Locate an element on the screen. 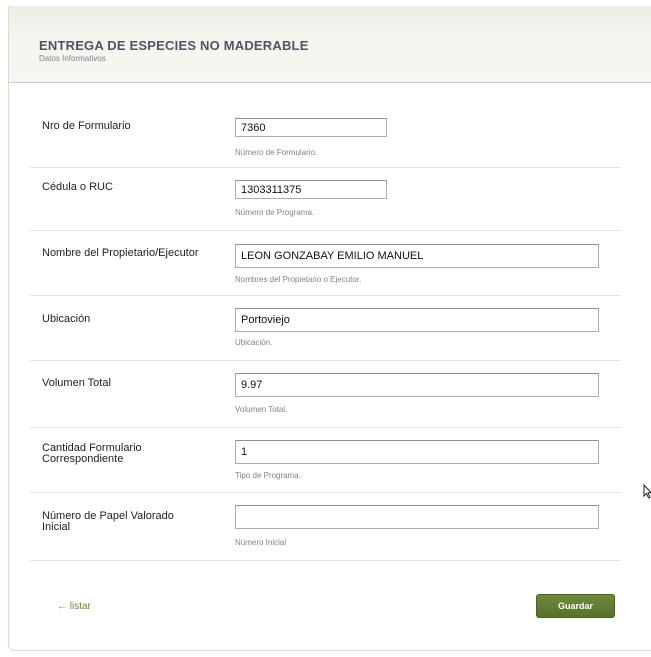 The width and height of the screenshot is (651, 657). field-label: Número de Papel Valorado Inicial is located at coordinates (108, 522).